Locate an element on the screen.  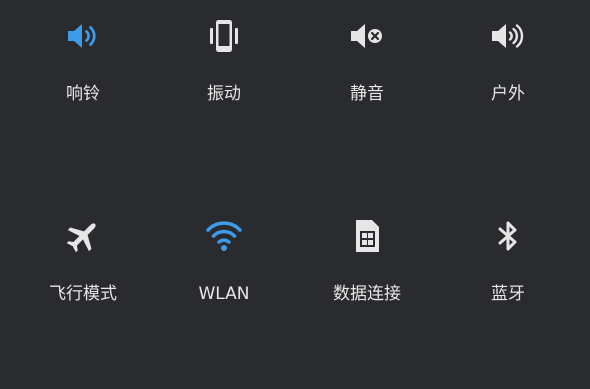
sound-mode-outdoor: 户外 is located at coordinates (508, 55).